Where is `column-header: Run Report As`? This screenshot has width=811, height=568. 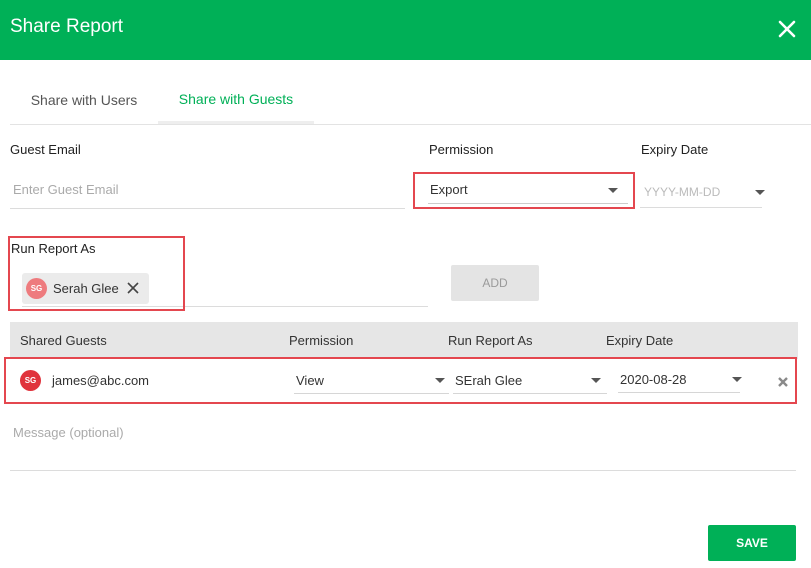
column-header: Run Report As is located at coordinates (490, 340).